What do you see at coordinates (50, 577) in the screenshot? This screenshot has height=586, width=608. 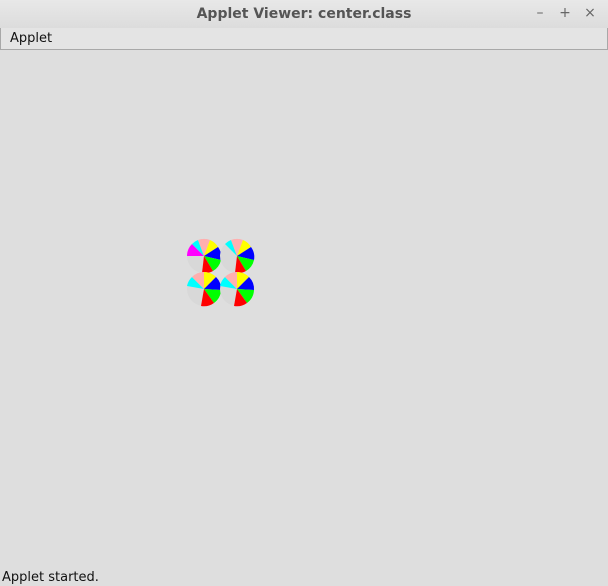 I see `status-text: Applet started.` at bounding box center [50, 577].